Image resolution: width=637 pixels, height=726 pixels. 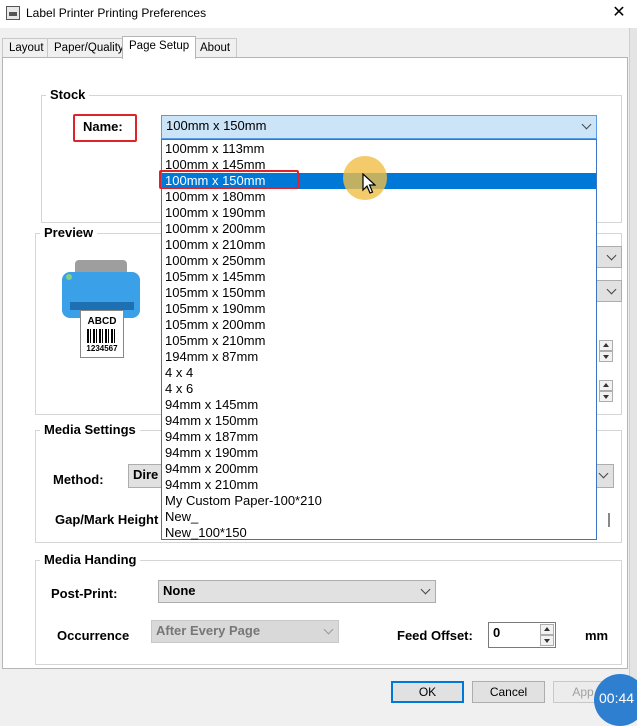 I want to click on mouse-pointer-icon, so click(x=369, y=183).